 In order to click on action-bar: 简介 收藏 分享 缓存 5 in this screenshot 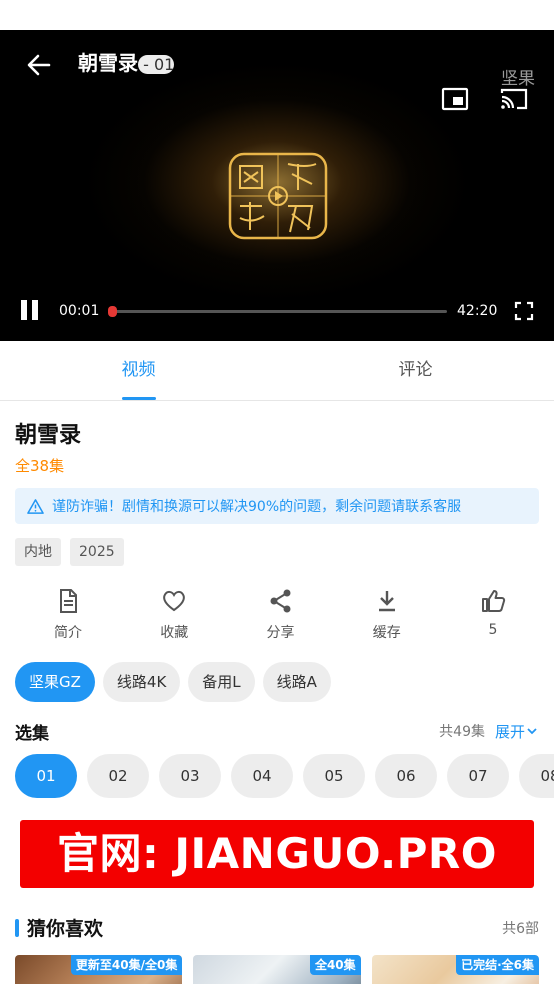, I will do `click(277, 615)`.